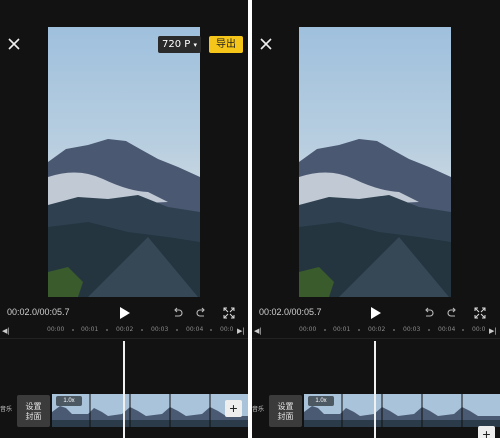 This screenshot has height=438, width=500. Describe the element at coordinates (226, 44) in the screenshot. I see `export-button: 导出` at that location.